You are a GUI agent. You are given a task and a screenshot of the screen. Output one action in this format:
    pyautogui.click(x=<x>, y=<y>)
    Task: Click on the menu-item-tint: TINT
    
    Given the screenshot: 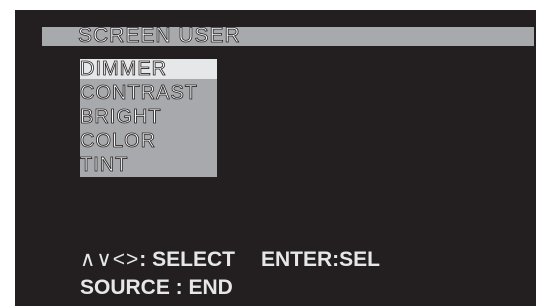 What is the action you would take?
    pyautogui.click(x=104, y=165)
    